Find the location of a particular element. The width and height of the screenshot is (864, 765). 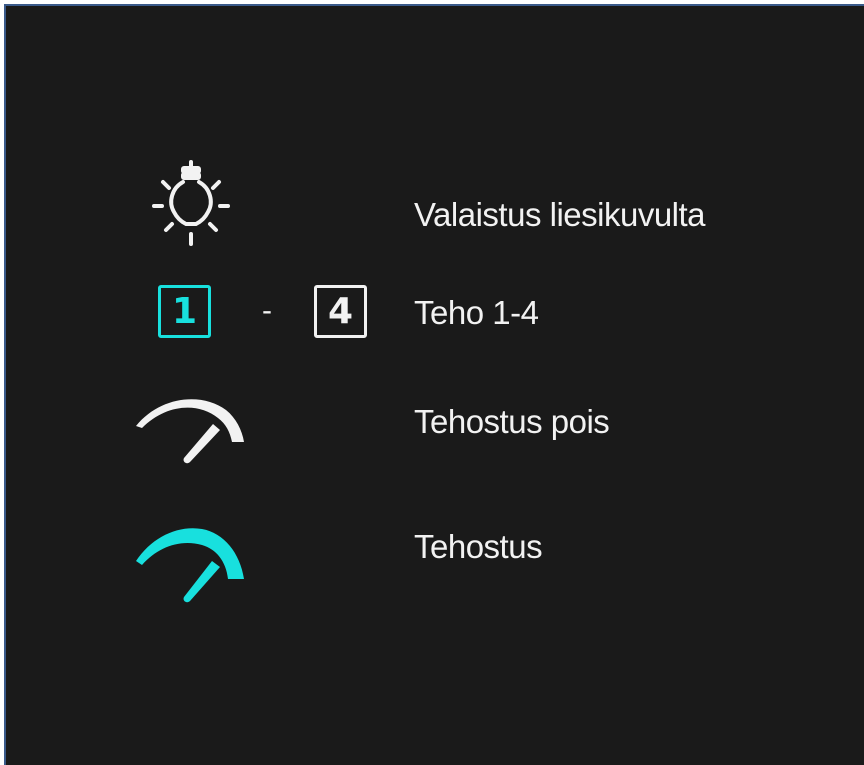

power-level-max-icon: 4 is located at coordinates (340, 311).